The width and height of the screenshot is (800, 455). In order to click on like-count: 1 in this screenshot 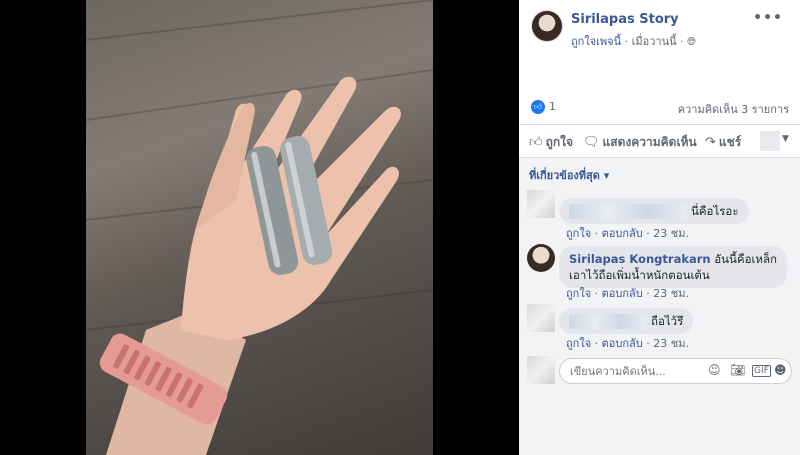, I will do `click(552, 106)`.